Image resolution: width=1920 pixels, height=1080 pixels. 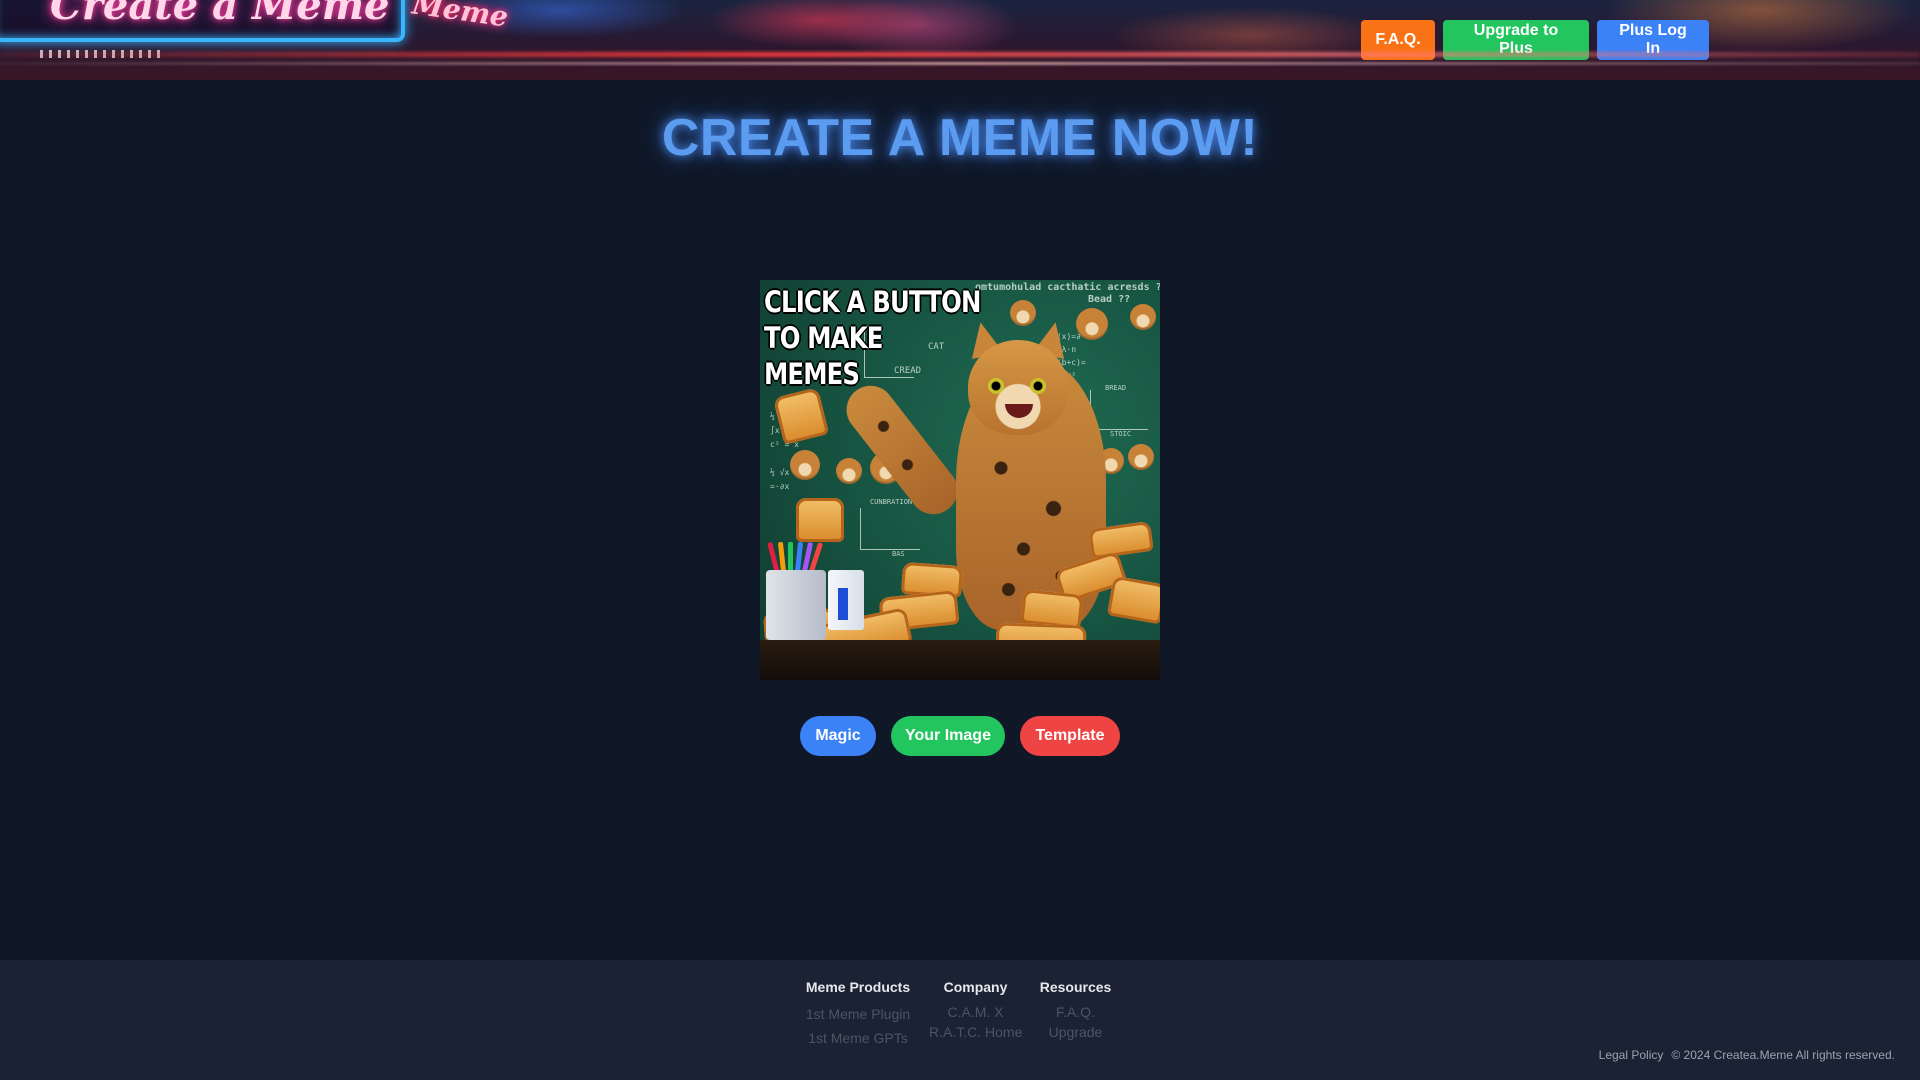 What do you see at coordinates (1398, 40) in the screenshot?
I see `faq-button: F.A.Q.` at bounding box center [1398, 40].